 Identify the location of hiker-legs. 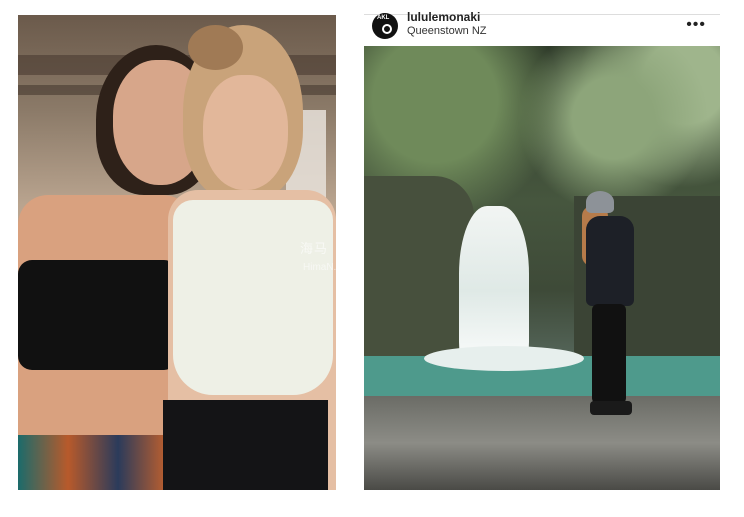
(609, 354).